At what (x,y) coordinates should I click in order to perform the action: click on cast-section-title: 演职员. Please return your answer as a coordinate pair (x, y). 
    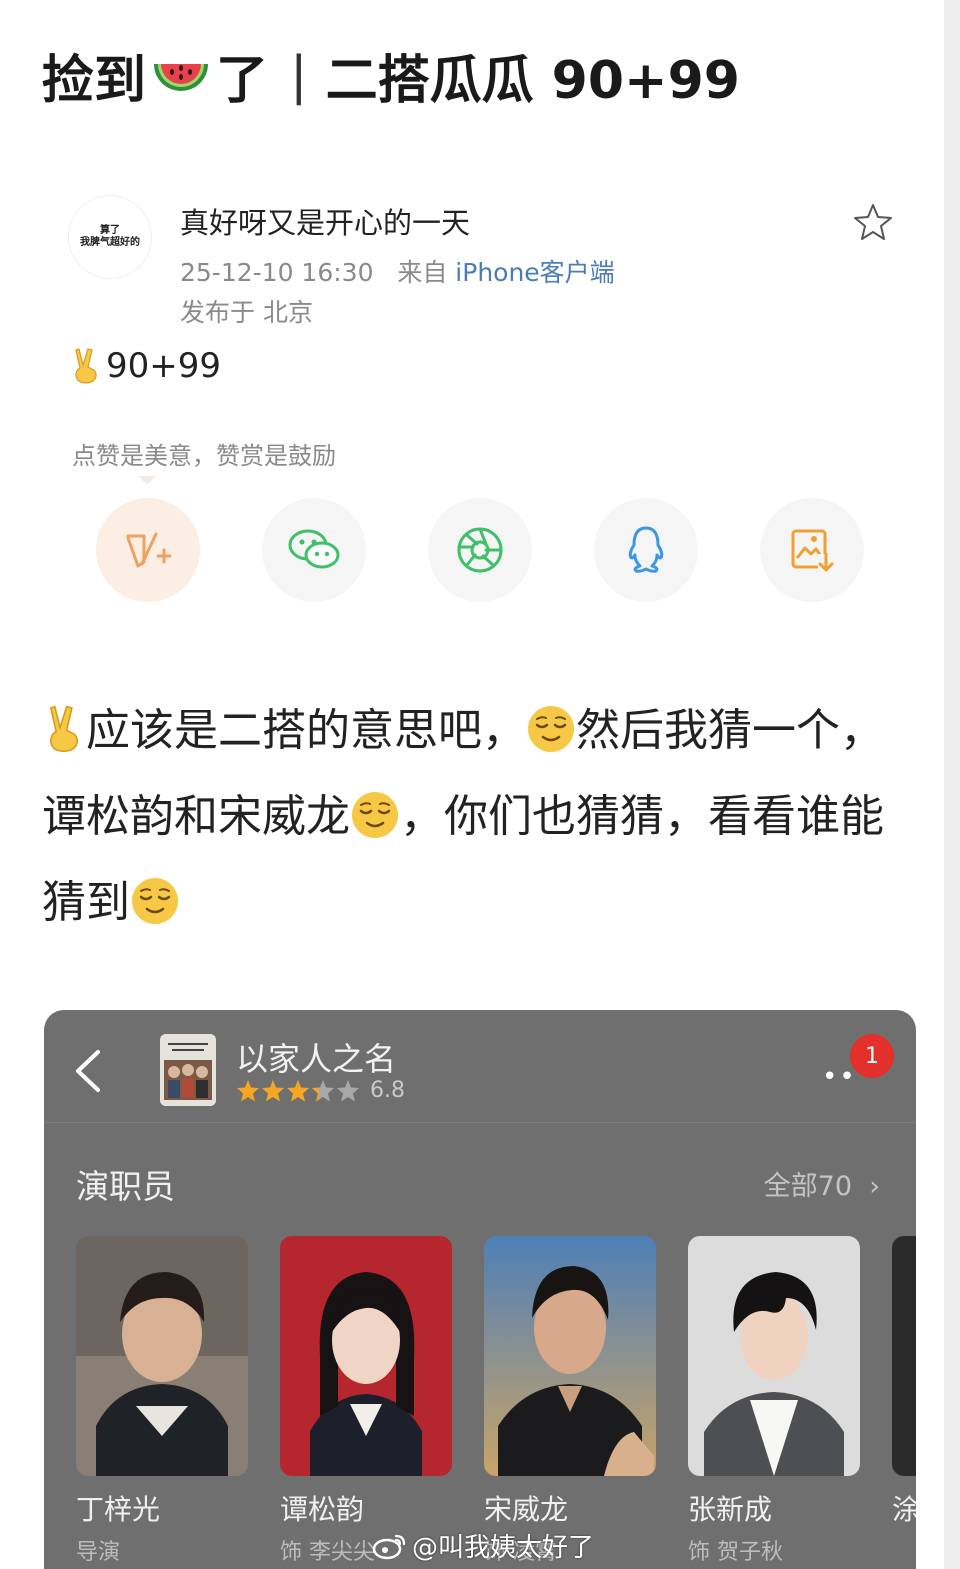
    Looking at the image, I should click on (125, 1186).